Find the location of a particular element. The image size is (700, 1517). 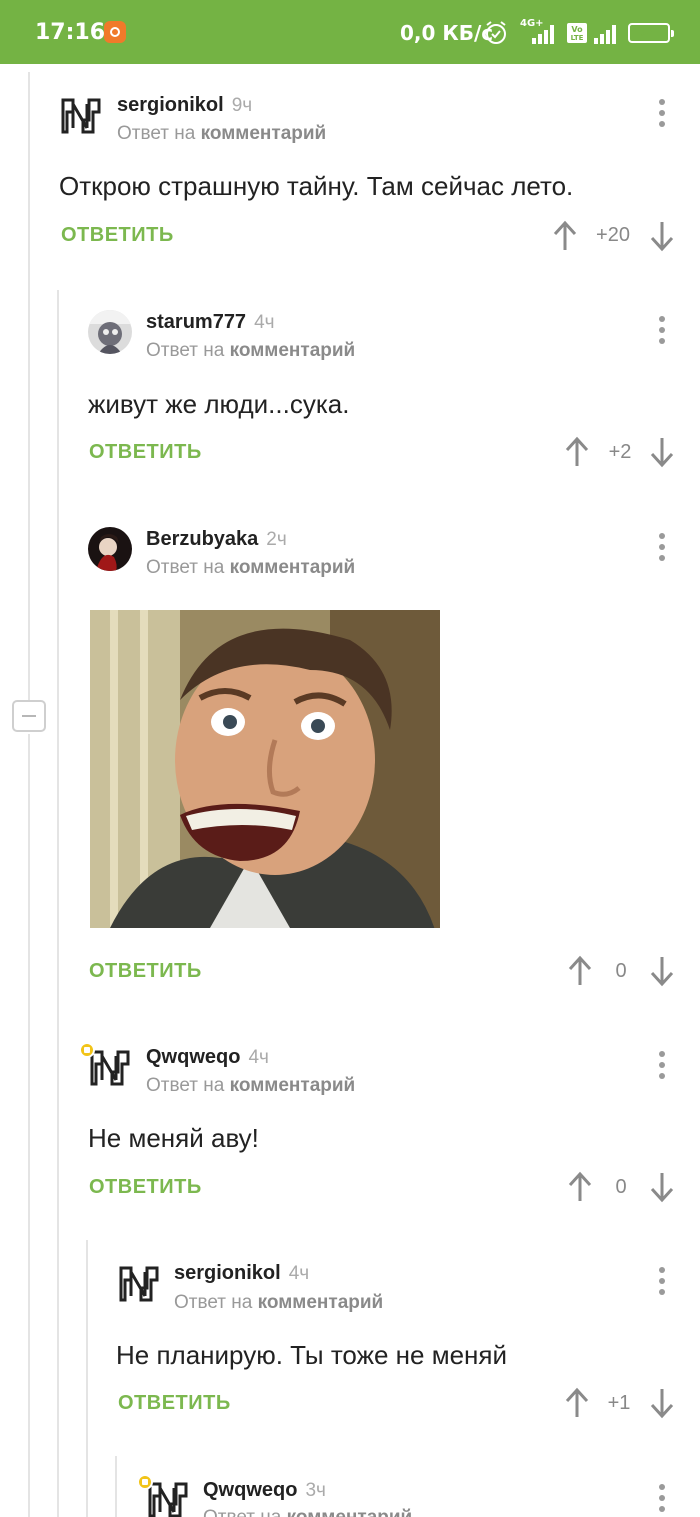

battery-icon: 94 is located at coordinates (651, 33).